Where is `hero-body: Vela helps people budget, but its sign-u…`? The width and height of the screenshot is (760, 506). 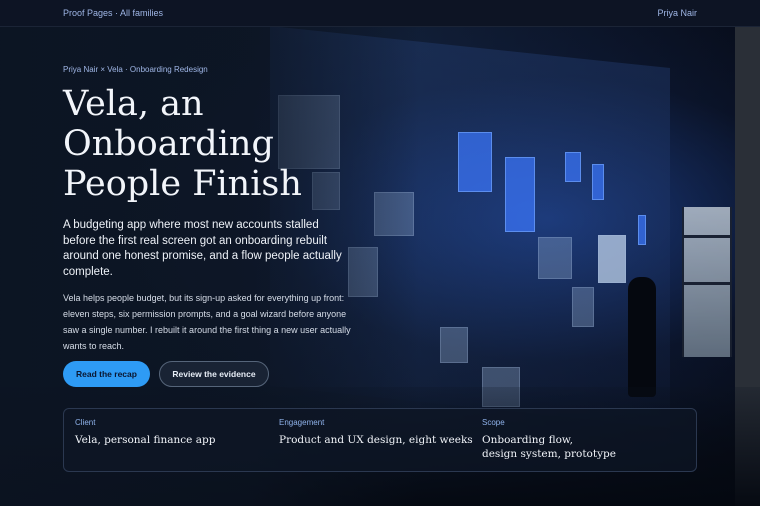 hero-body: Vela helps people budget, but its sign-u… is located at coordinates (207, 322).